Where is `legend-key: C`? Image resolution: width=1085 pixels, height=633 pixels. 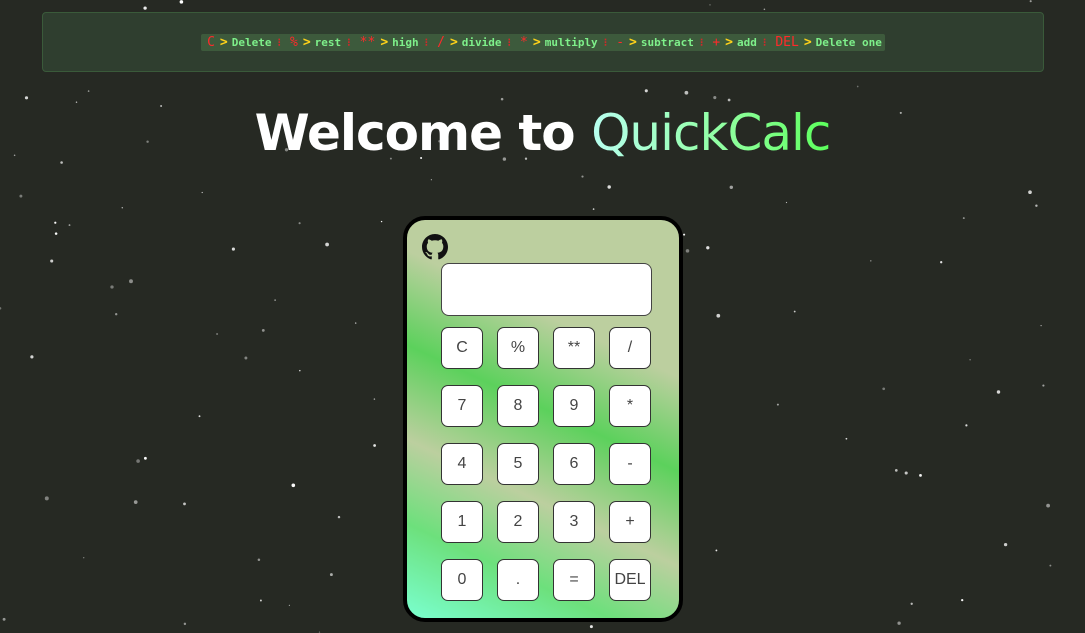
legend-key: C is located at coordinates (211, 42).